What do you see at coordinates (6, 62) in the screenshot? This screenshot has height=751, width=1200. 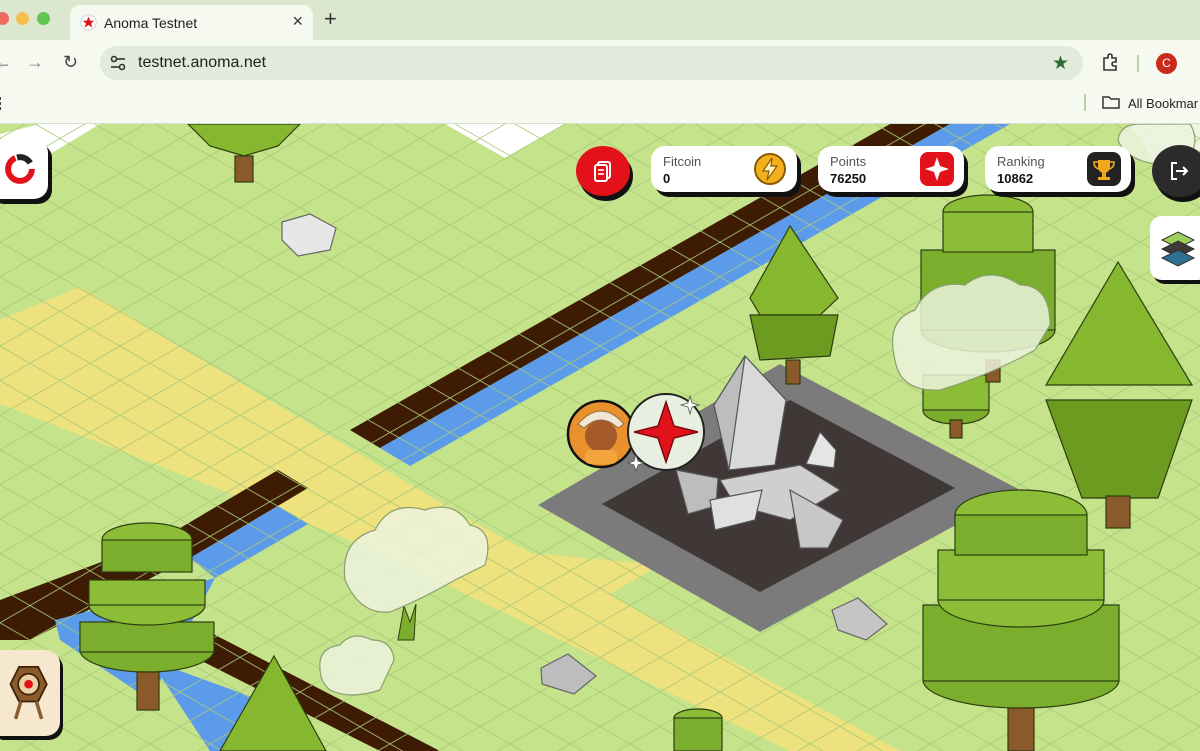 I see `back-button: ←` at bounding box center [6, 62].